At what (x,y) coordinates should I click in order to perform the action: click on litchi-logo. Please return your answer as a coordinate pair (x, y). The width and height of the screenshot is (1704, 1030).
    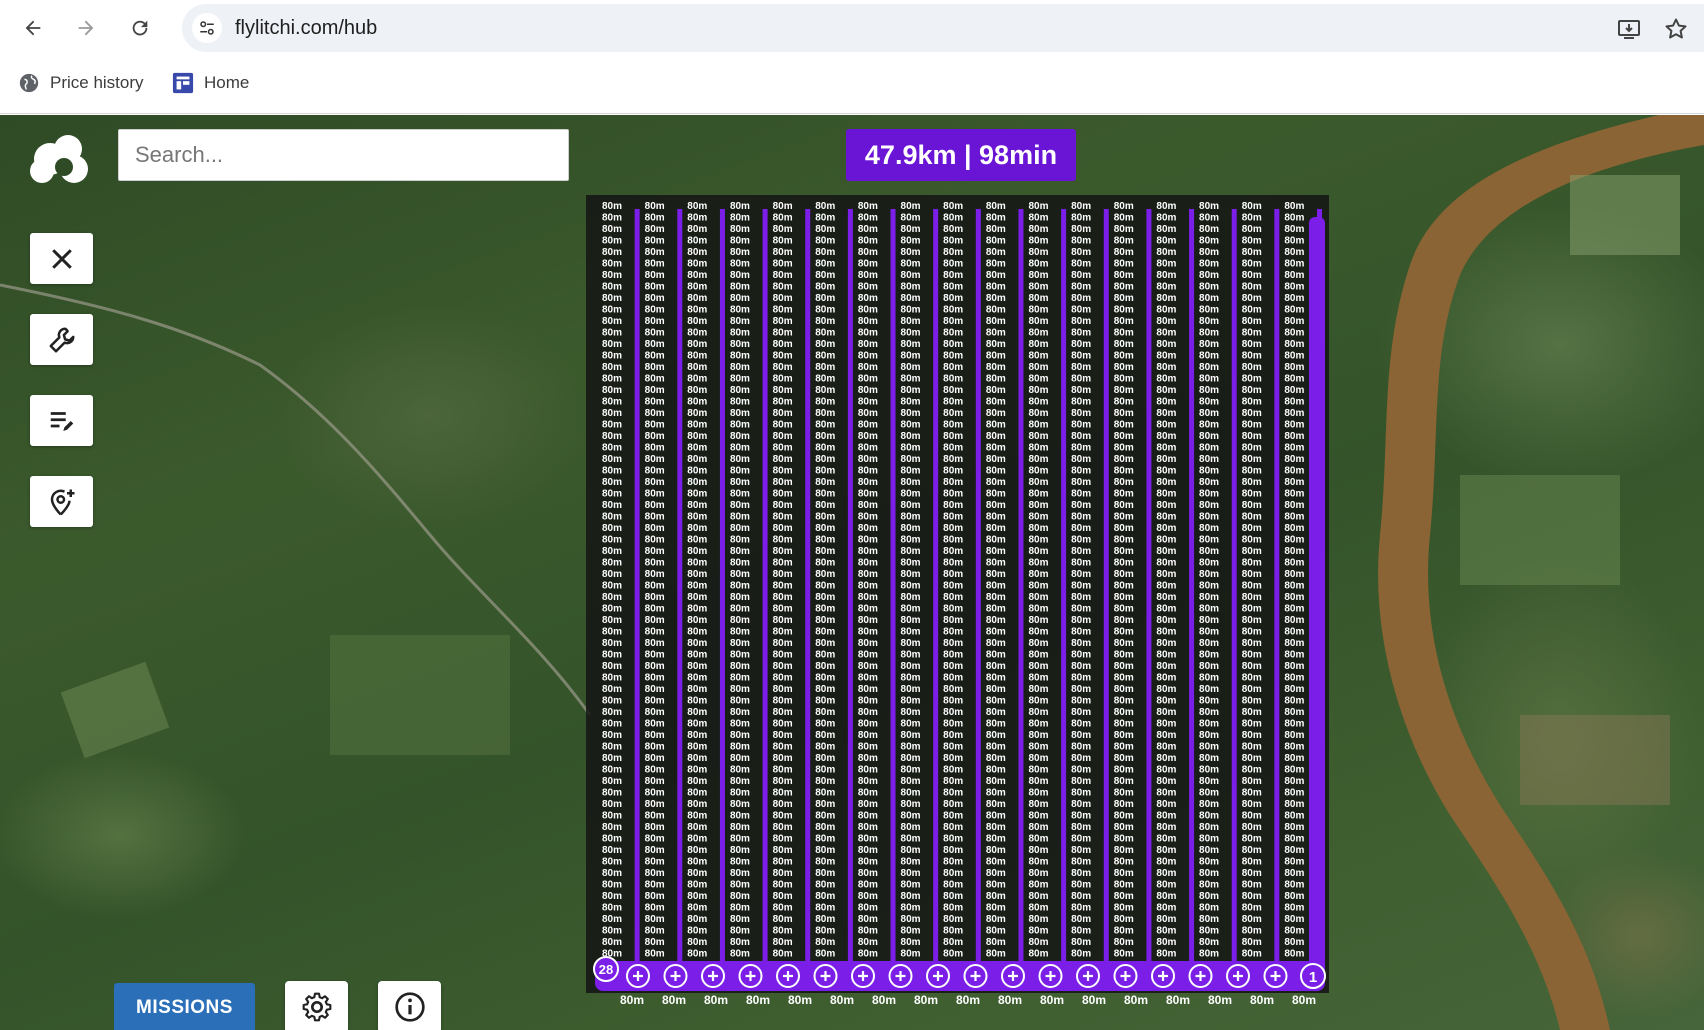
    Looking at the image, I should click on (61, 159).